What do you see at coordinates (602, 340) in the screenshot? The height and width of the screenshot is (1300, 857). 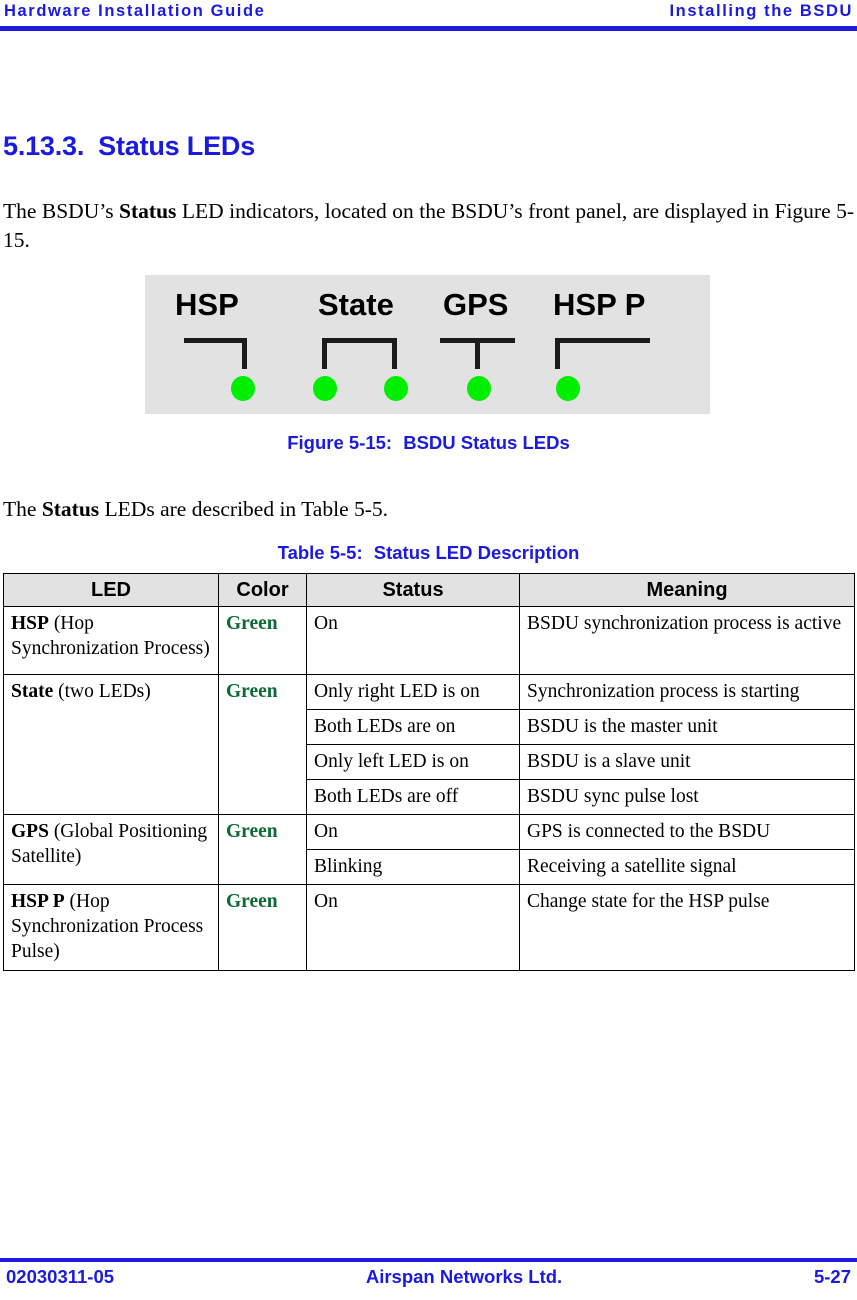 I see `bracket-hsp-p-bar` at bounding box center [602, 340].